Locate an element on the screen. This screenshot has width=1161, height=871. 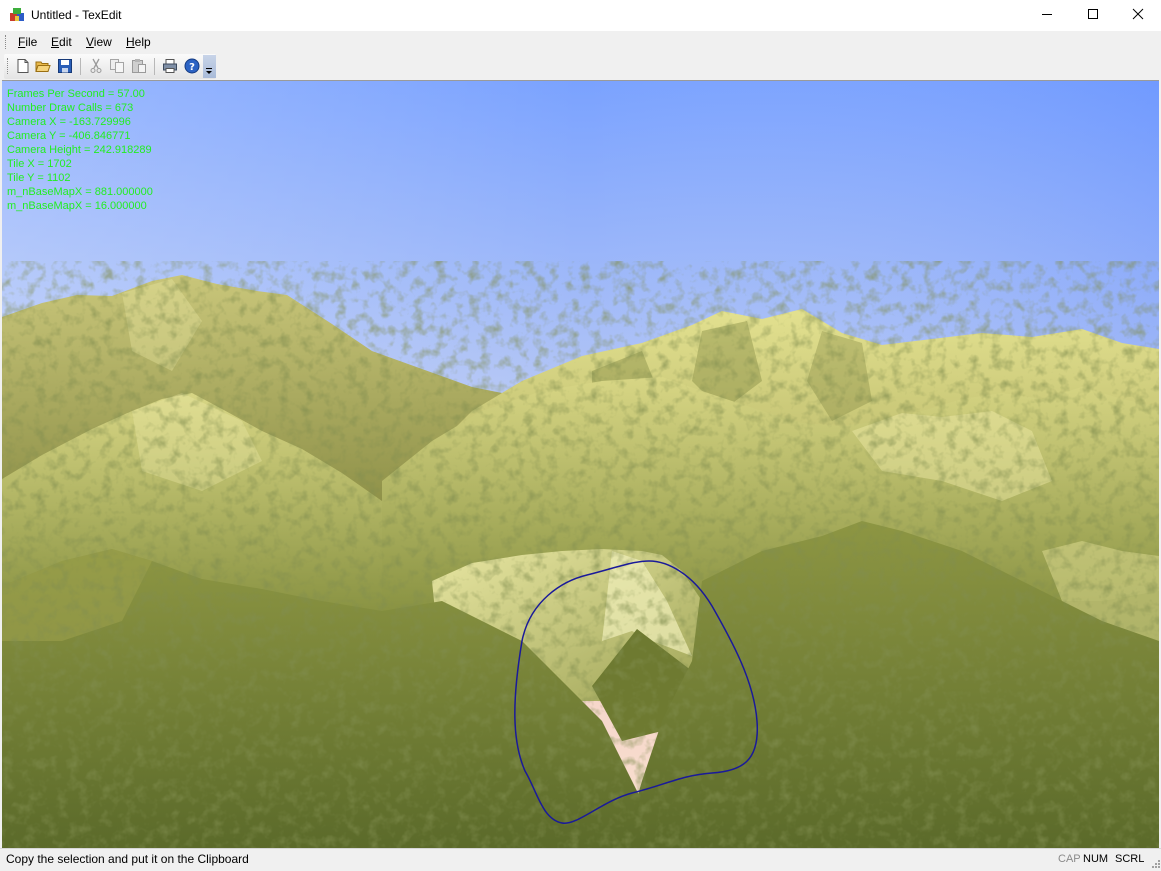
toolbar-overflow-button is located at coordinates (209, 66).